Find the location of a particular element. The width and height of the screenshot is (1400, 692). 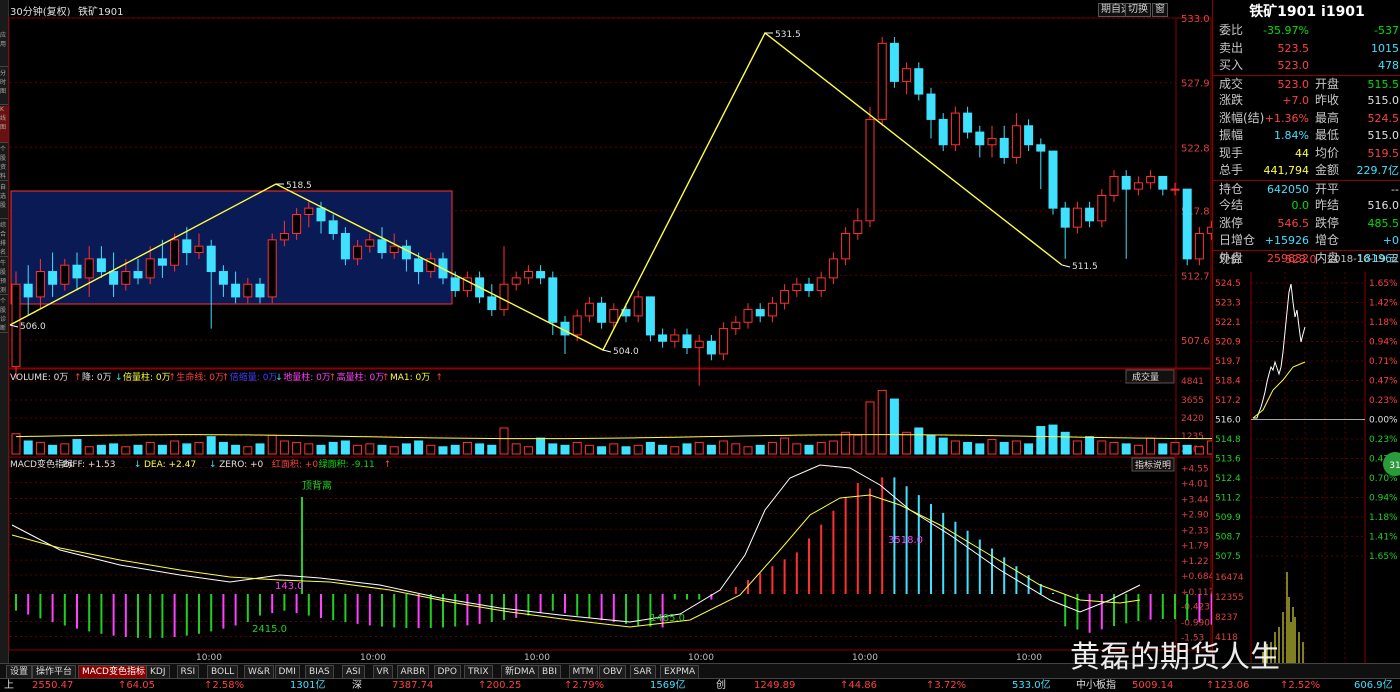

volume-tick-label: 4841 is located at coordinates (1192, 382).